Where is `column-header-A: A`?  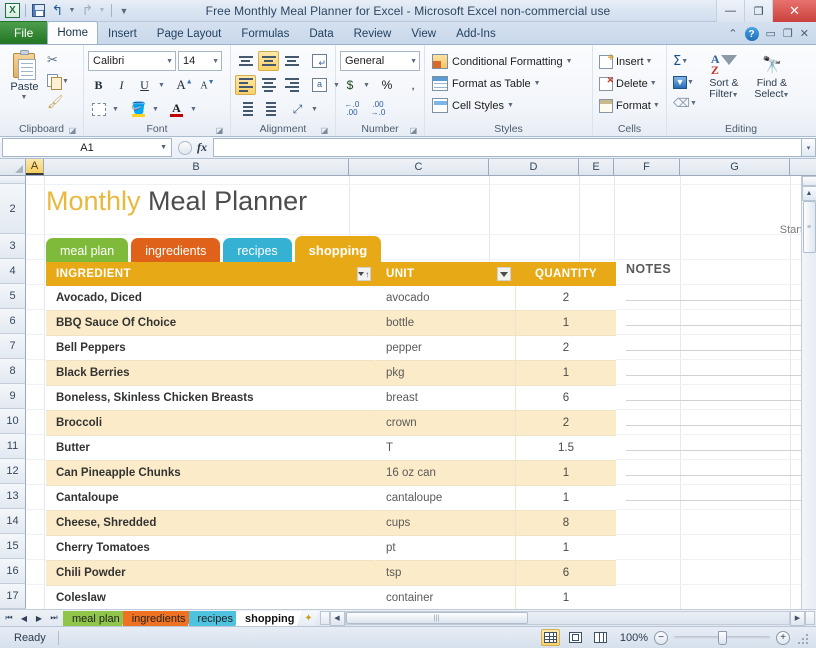
column-header-A: A is located at coordinates (35, 167).